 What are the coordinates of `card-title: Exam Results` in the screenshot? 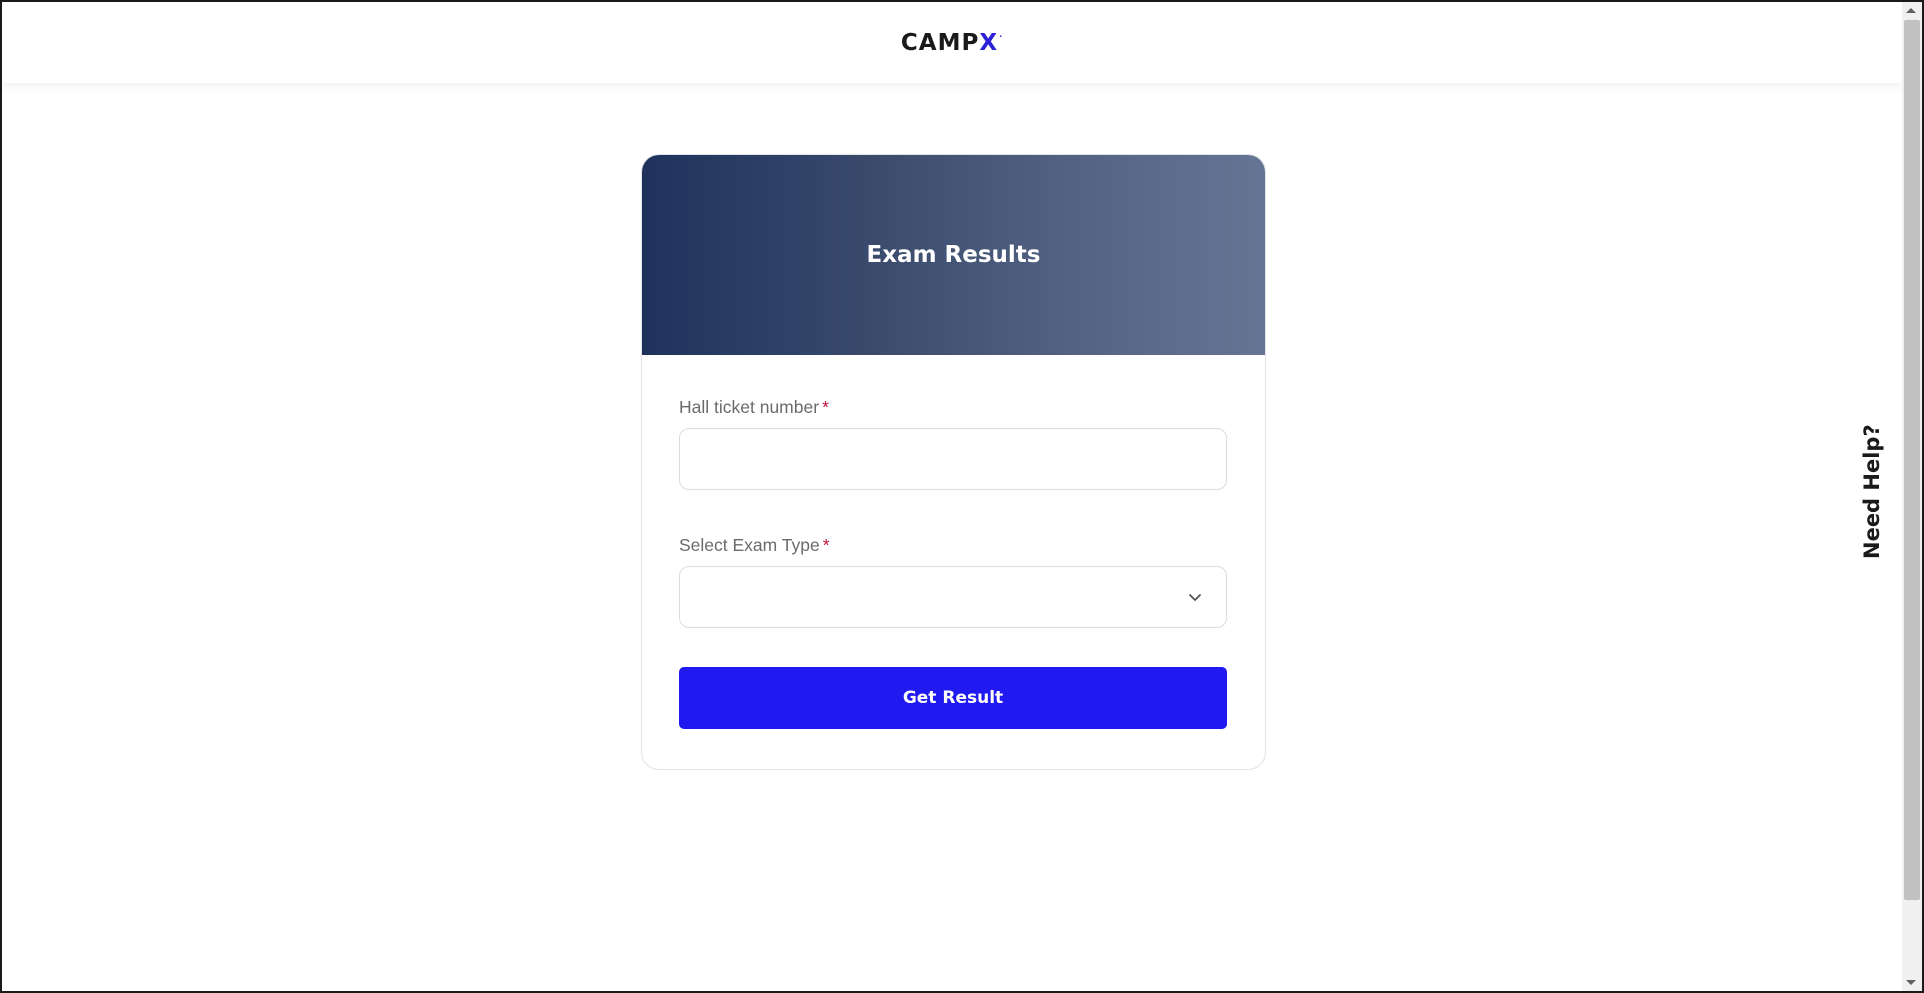 It's located at (953, 255).